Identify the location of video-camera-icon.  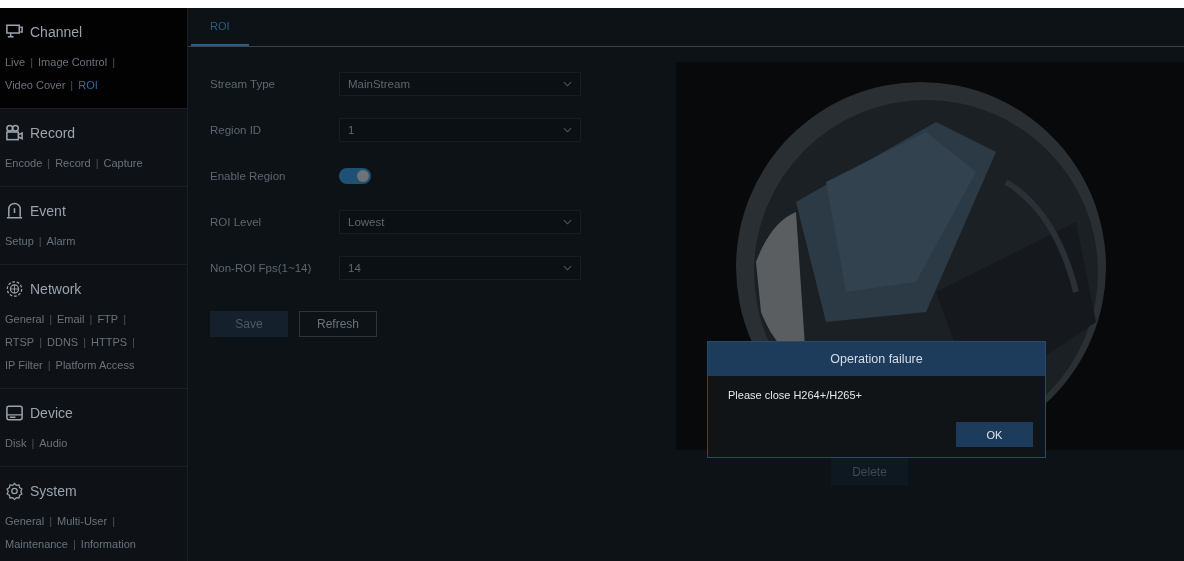
(14, 133).